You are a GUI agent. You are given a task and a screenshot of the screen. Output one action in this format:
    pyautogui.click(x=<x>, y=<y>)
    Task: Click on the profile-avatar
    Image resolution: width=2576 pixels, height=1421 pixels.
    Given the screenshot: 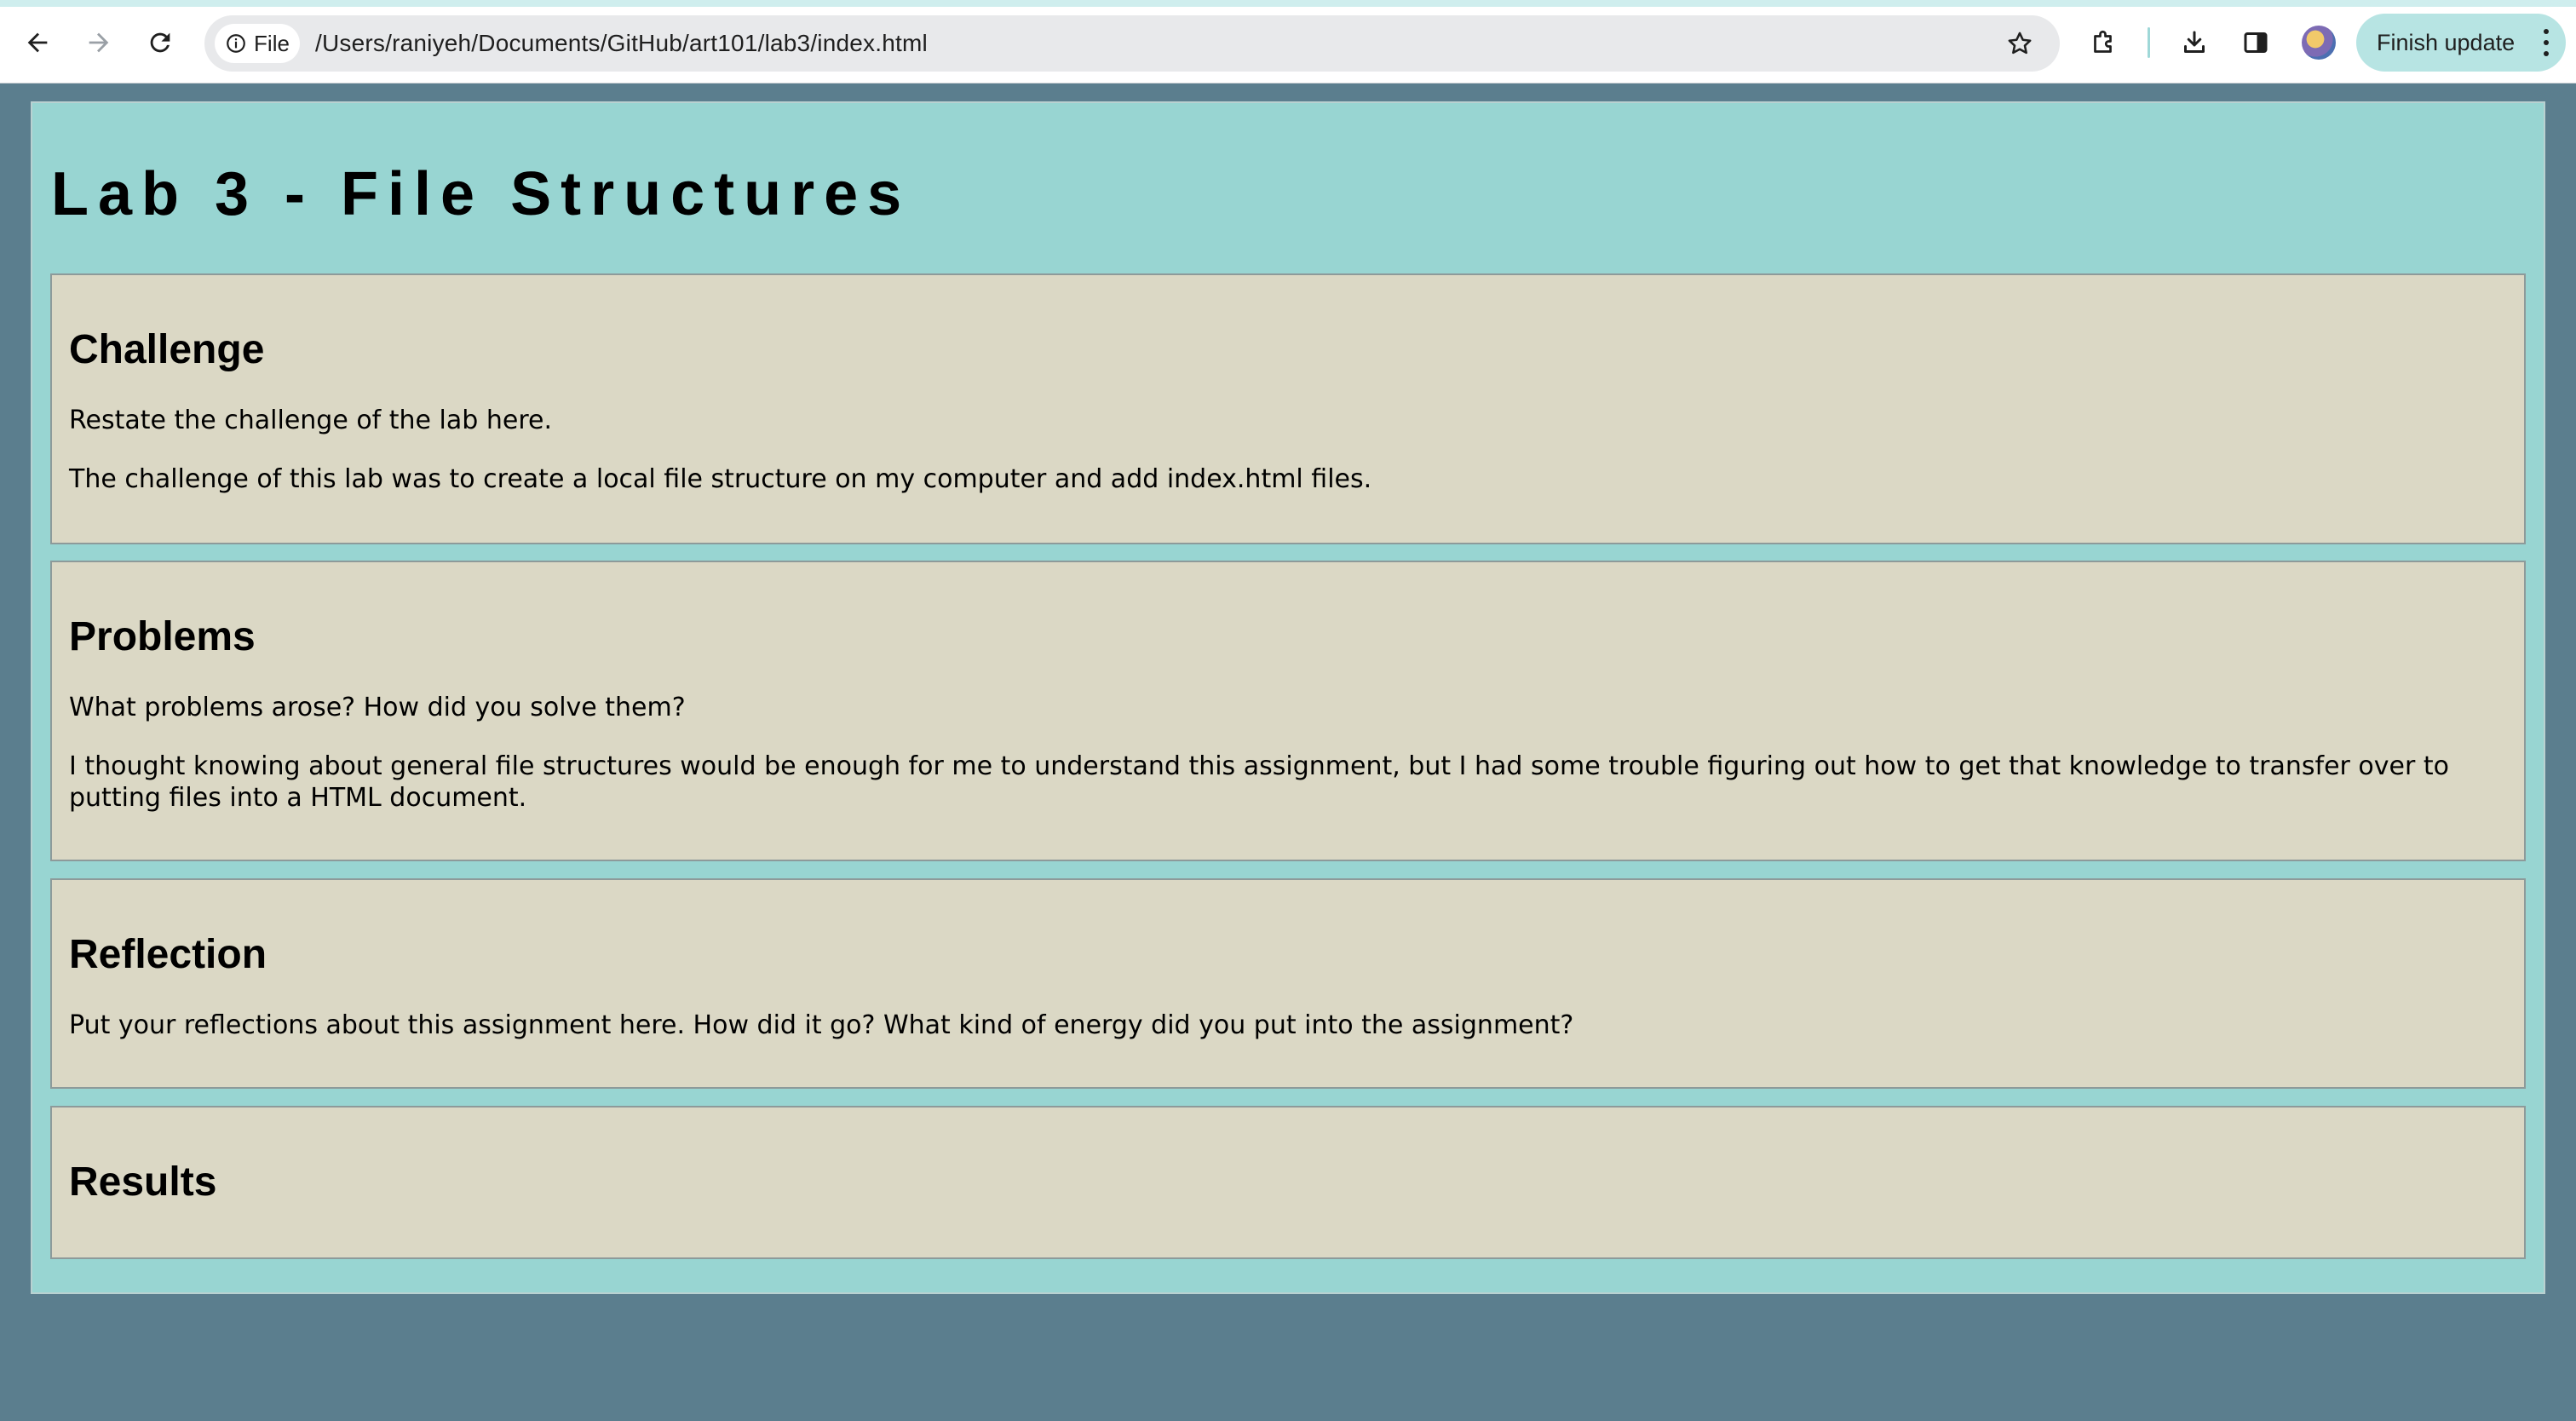 What is the action you would take?
    pyautogui.click(x=2319, y=43)
    